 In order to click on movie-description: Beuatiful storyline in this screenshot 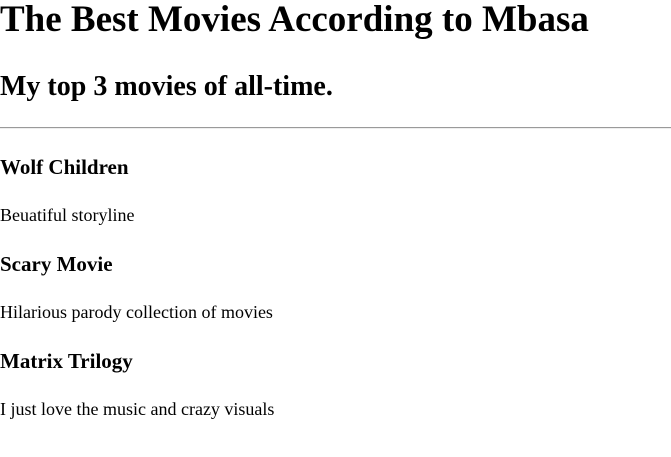, I will do `click(67, 215)`.